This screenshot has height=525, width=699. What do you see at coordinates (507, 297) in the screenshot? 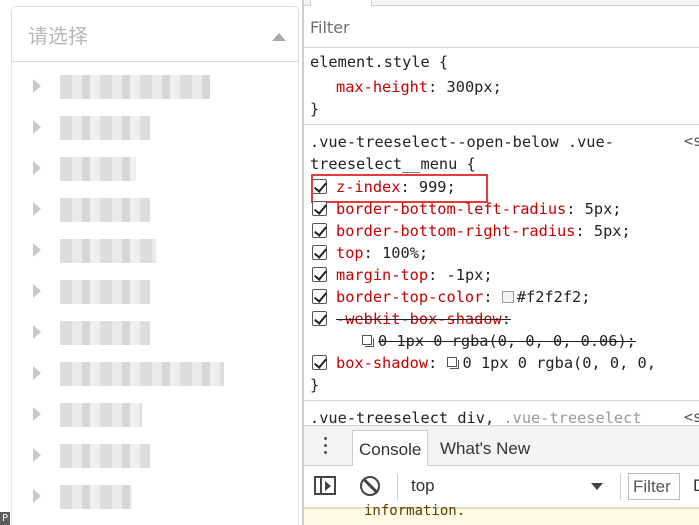
I see `color-swatch-icon` at bounding box center [507, 297].